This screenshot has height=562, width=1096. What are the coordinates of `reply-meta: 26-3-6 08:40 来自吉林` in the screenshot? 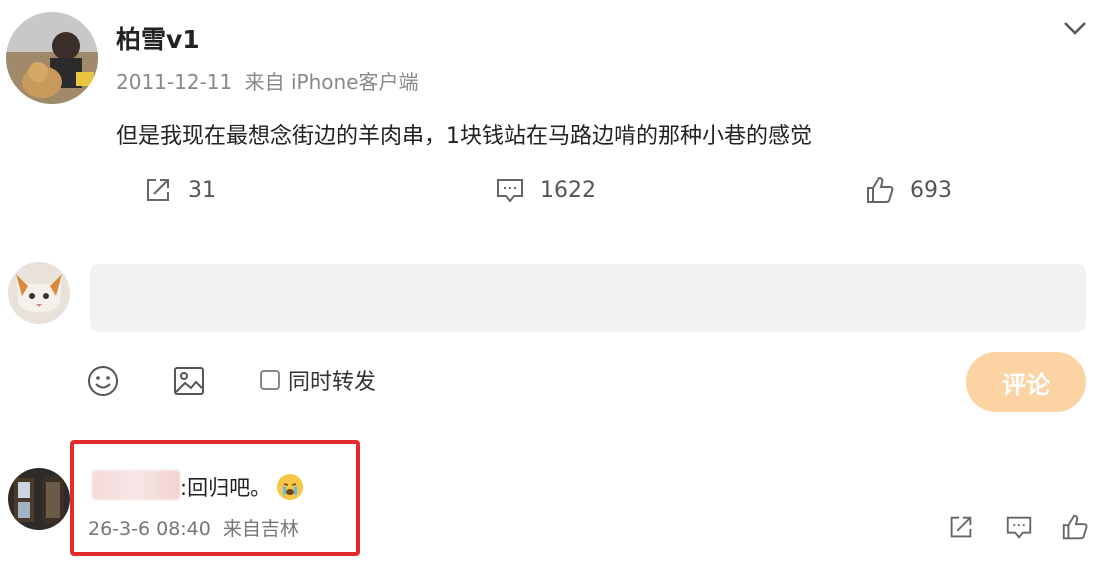 It's located at (193, 527).